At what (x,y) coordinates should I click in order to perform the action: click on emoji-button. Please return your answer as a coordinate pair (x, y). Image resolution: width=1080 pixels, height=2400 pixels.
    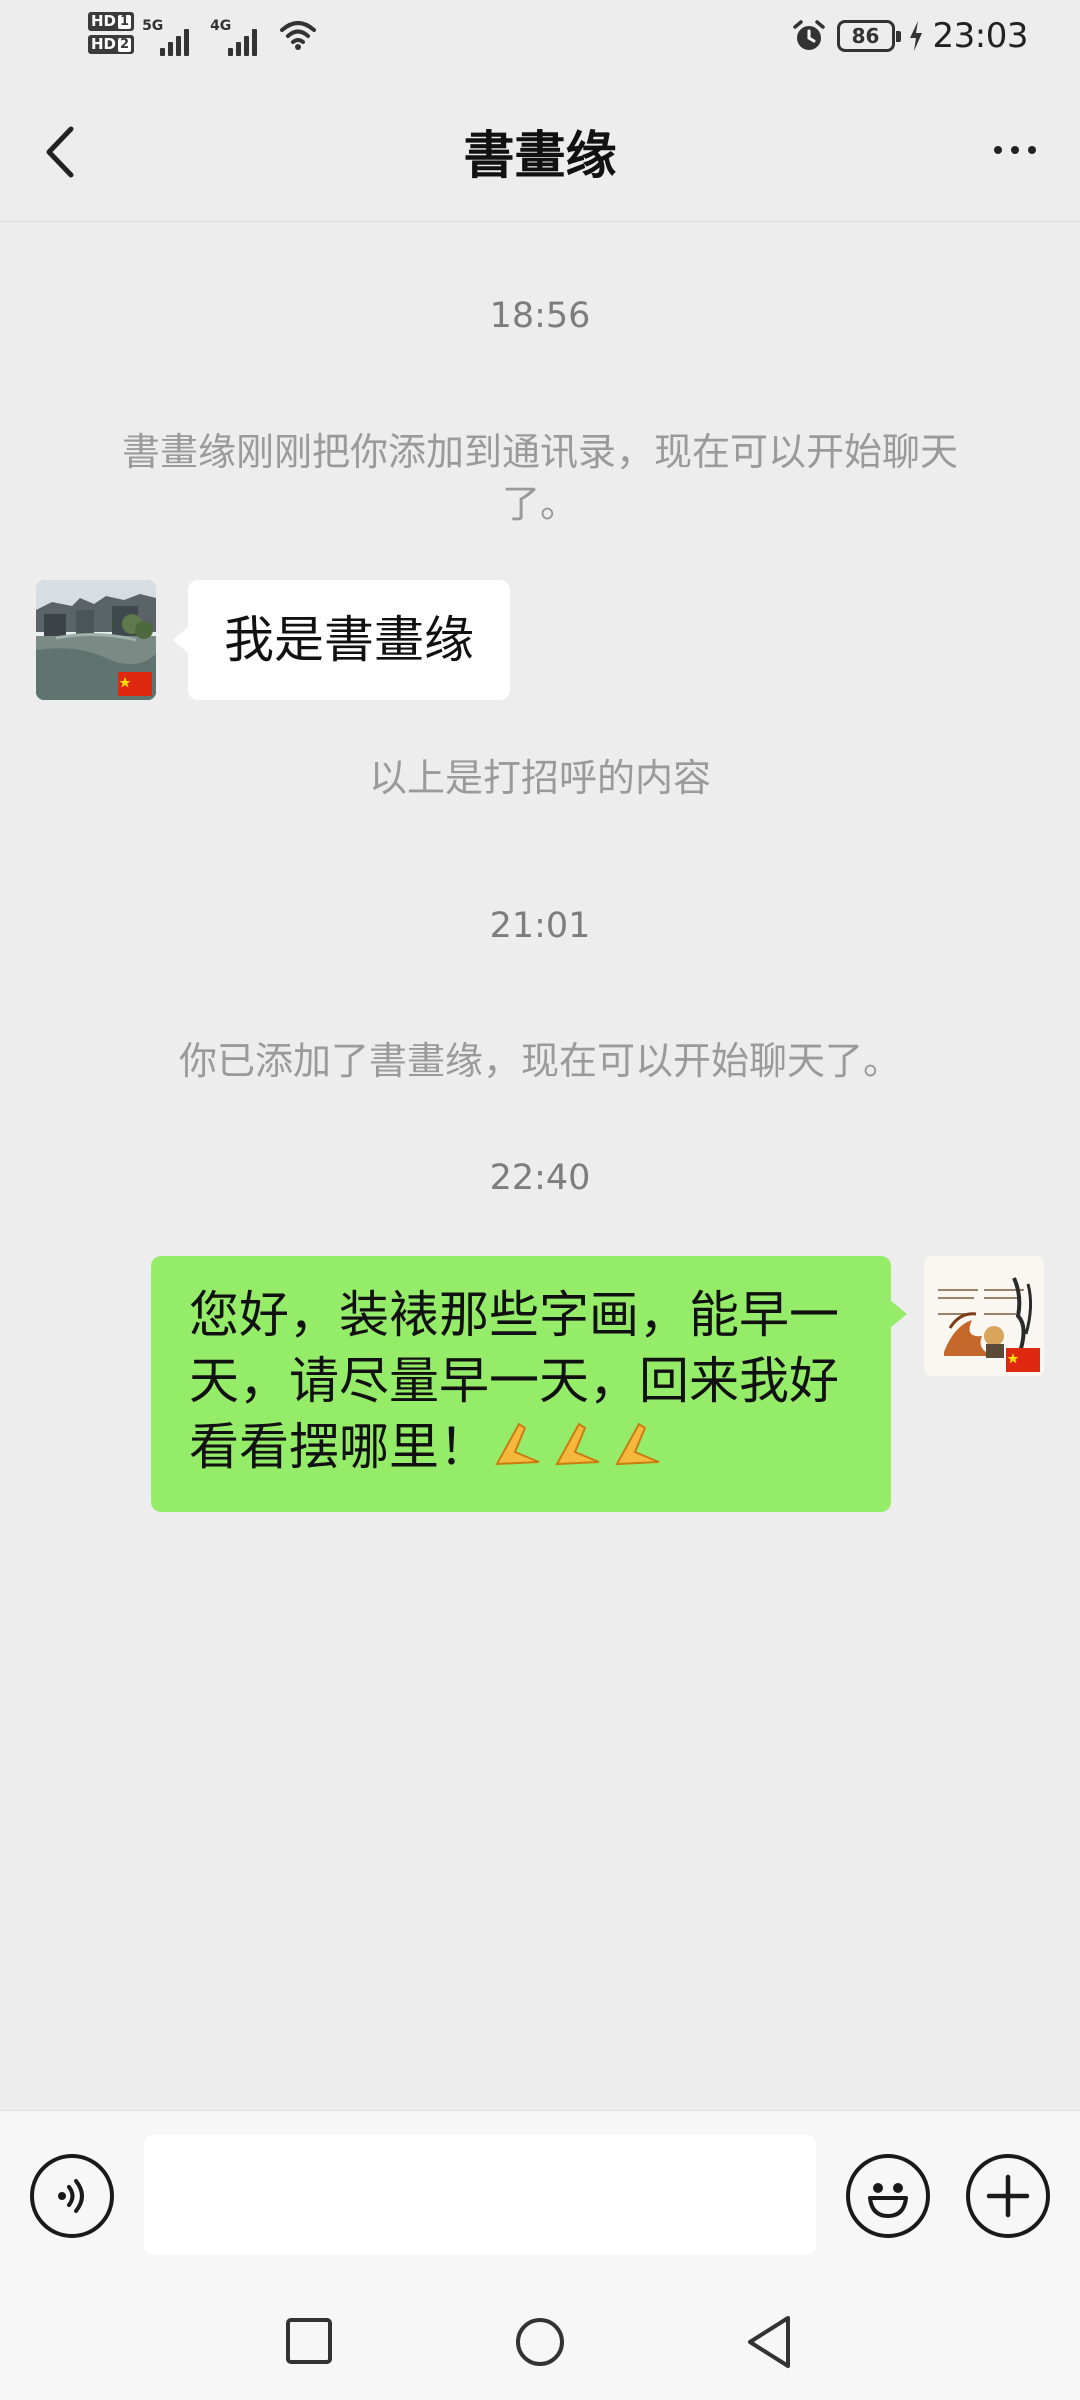
    Looking at the image, I should click on (888, 2196).